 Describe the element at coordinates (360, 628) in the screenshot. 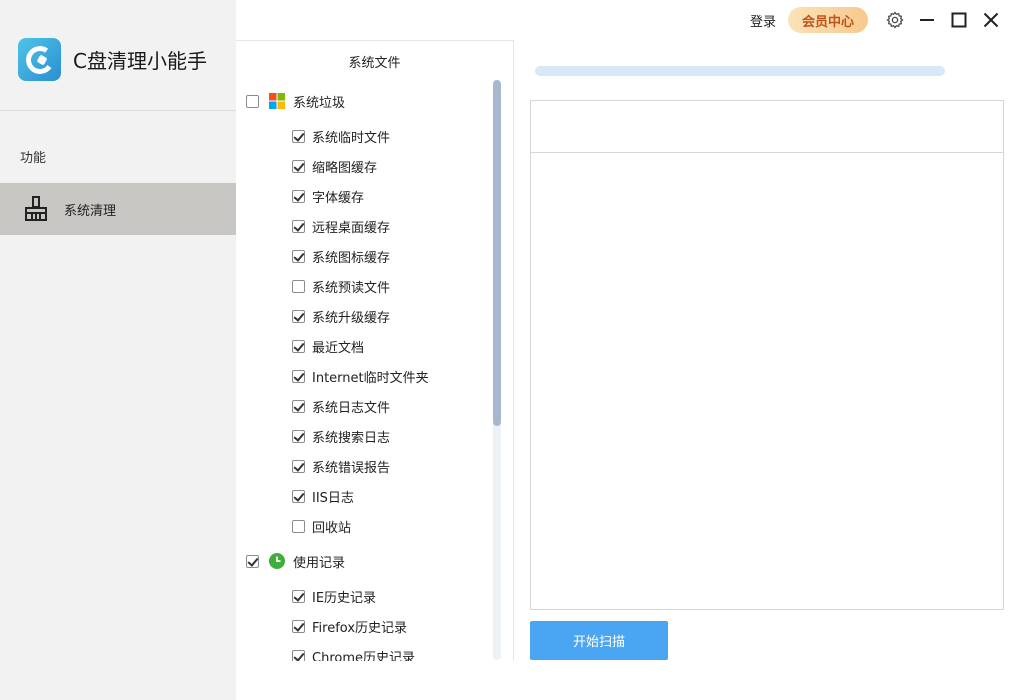

I see `tree-item-label: Firefox历史记录` at that location.